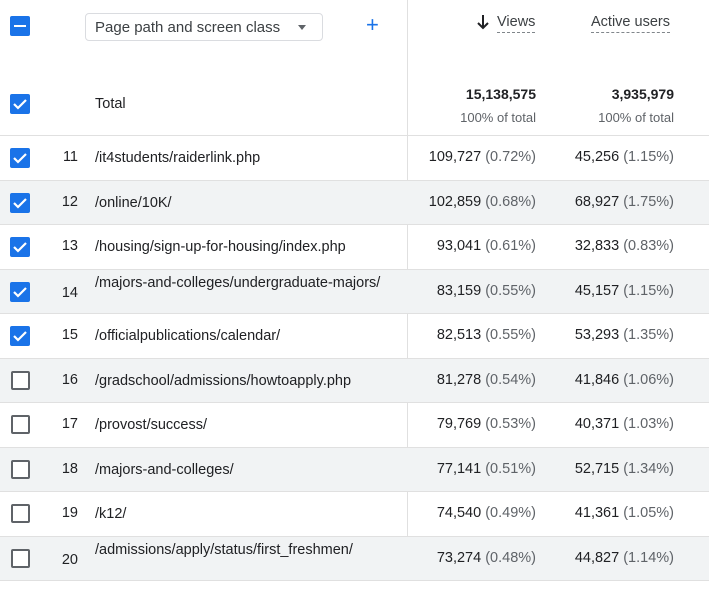 The width and height of the screenshot is (709, 589). I want to click on row-index: 17, so click(69, 424).